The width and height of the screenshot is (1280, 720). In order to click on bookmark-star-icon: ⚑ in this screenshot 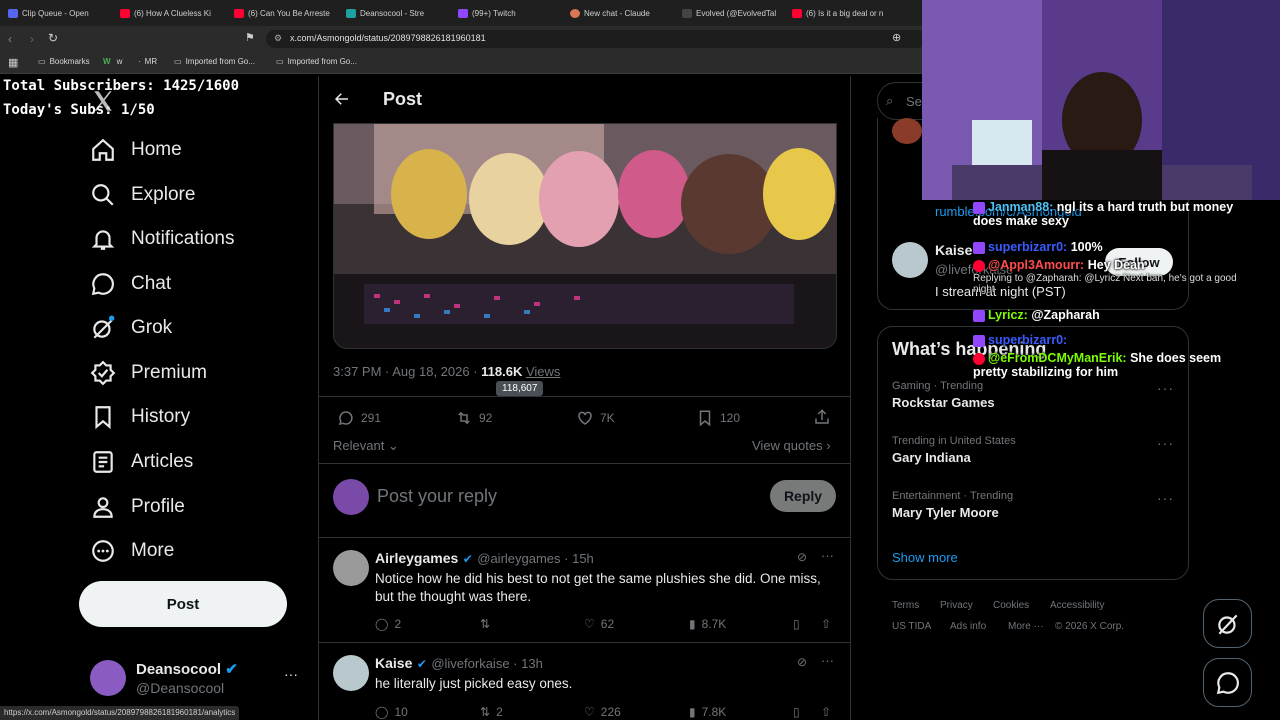, I will do `click(250, 37)`.